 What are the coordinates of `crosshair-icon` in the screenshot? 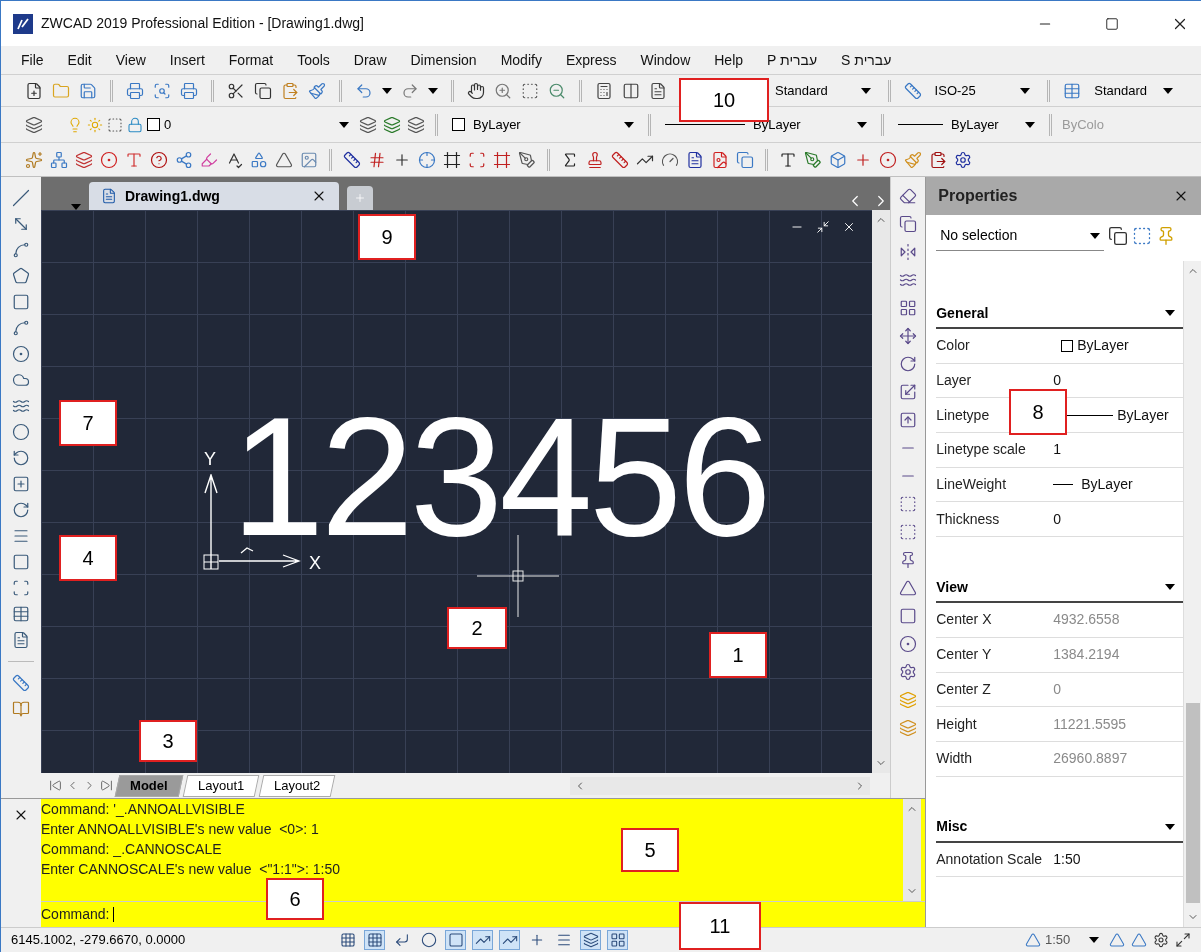 It's located at (427, 159).